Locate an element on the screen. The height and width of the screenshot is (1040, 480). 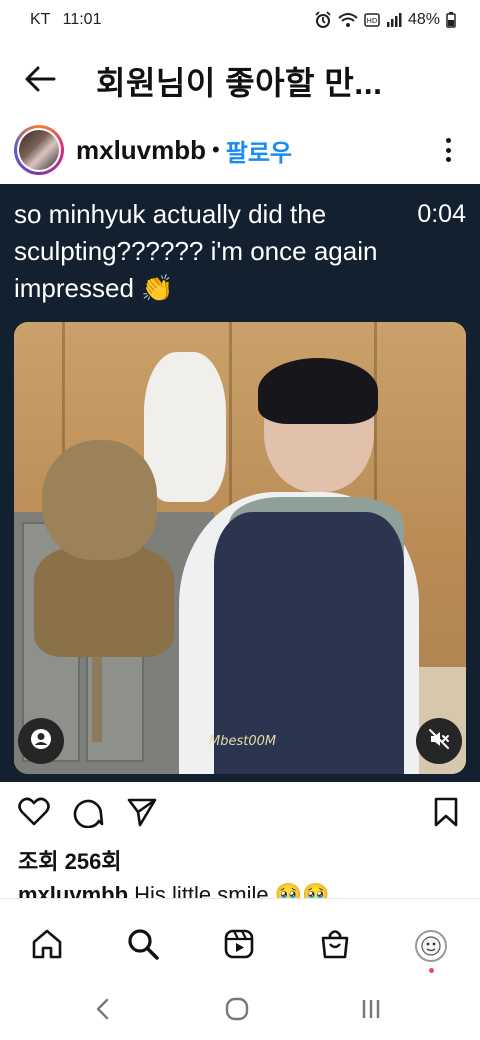
video-watermark: Mbest00M is located at coordinates (243, 741).